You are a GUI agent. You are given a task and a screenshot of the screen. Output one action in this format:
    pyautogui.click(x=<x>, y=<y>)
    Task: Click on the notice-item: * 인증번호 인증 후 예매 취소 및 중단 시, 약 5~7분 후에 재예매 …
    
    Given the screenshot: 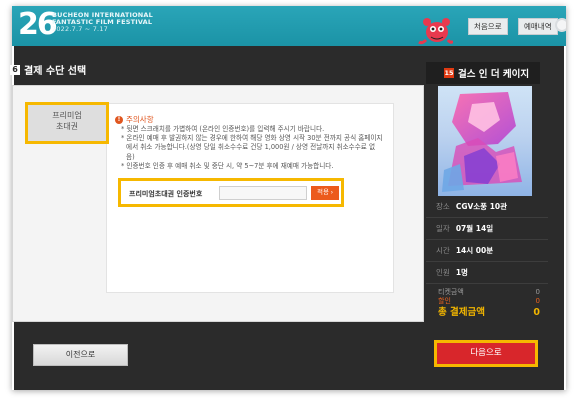 What is the action you would take?
    pyautogui.click(x=227, y=165)
    